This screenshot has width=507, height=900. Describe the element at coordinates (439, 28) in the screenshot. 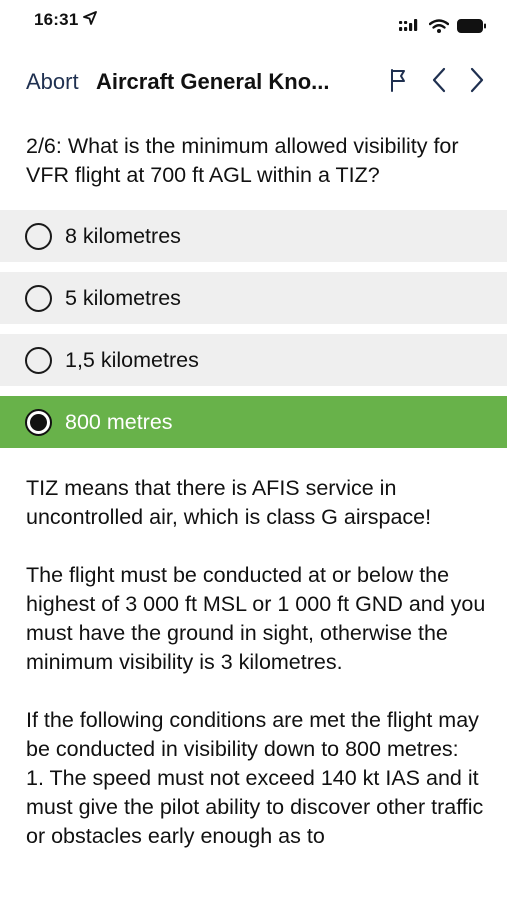

I see `wifi-icon` at that location.